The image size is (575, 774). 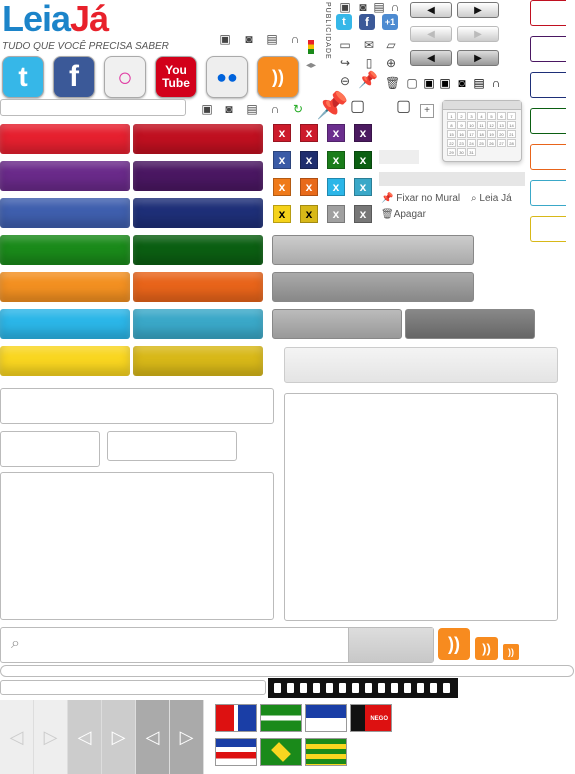 What do you see at coordinates (461, 116) in the screenshot?
I see `calendar-day: 2` at bounding box center [461, 116].